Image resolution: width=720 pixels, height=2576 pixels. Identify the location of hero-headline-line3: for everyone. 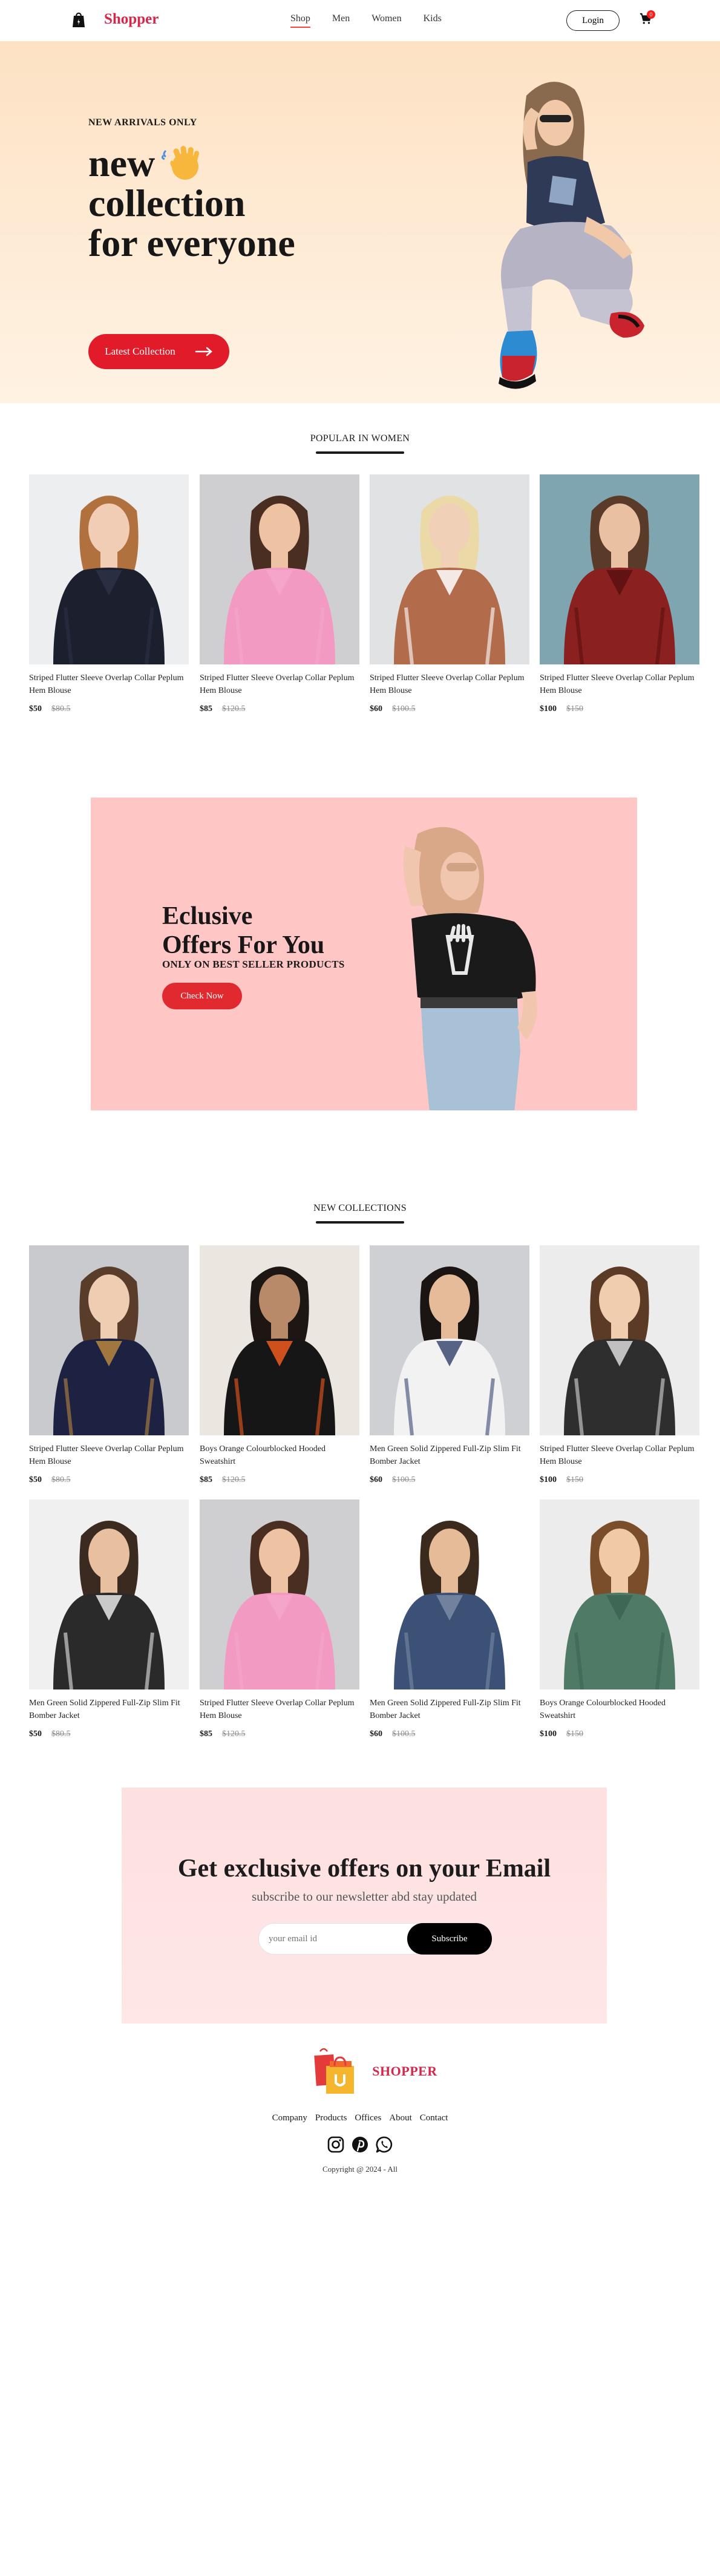
(191, 242).